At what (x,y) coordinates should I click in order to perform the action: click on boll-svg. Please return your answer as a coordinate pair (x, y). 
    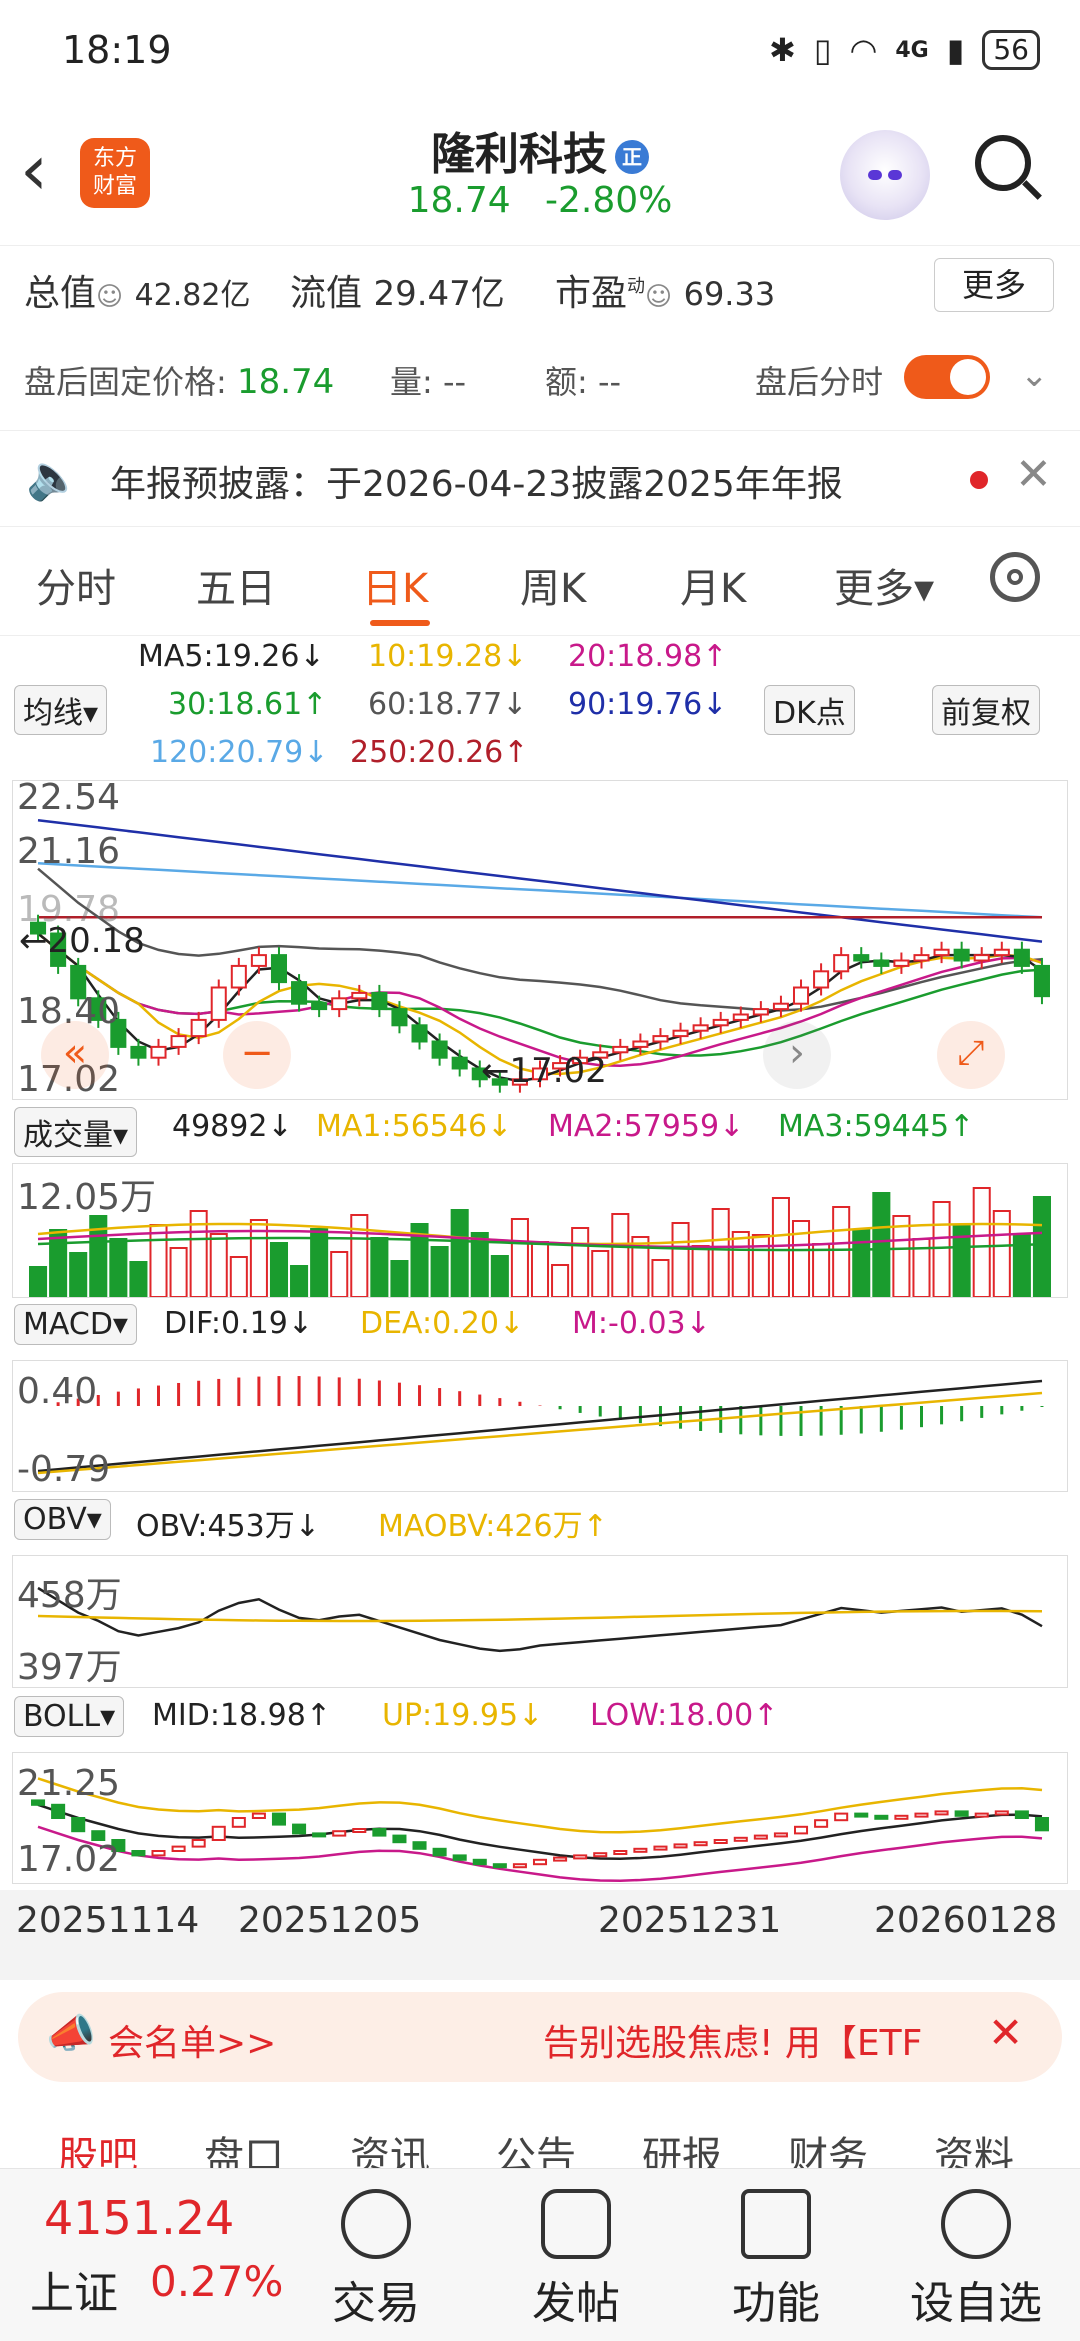
    Looking at the image, I should click on (540, 1829).